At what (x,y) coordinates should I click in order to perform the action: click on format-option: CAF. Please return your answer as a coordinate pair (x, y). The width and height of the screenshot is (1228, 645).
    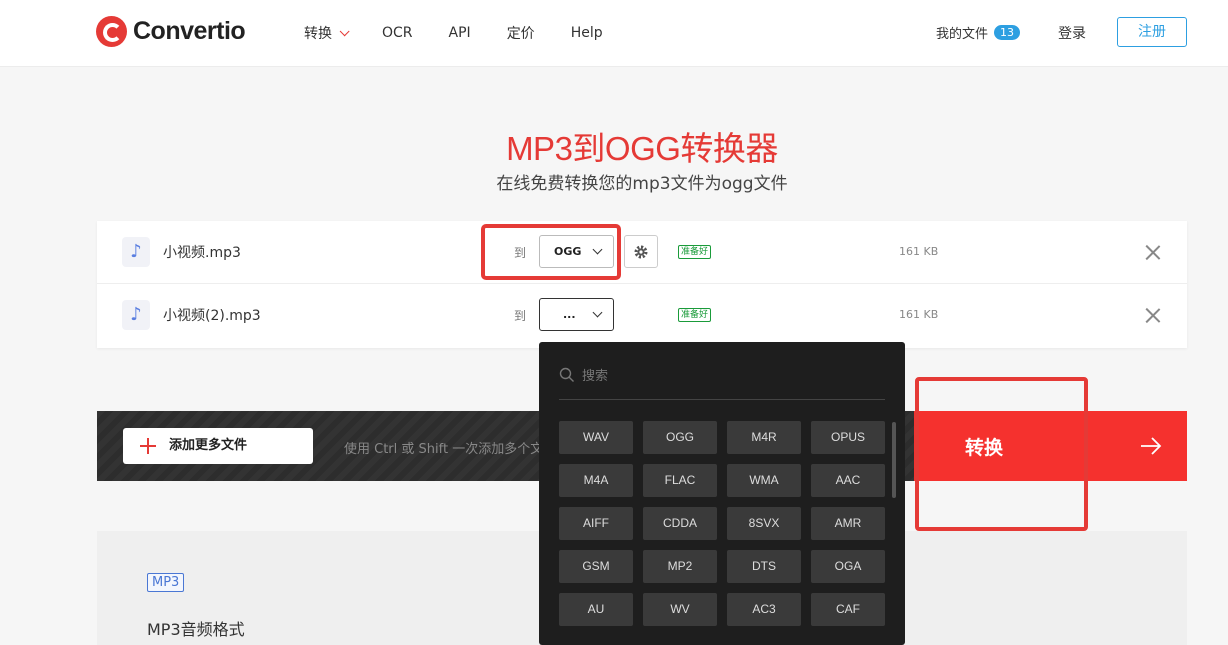
    Looking at the image, I should click on (848, 609).